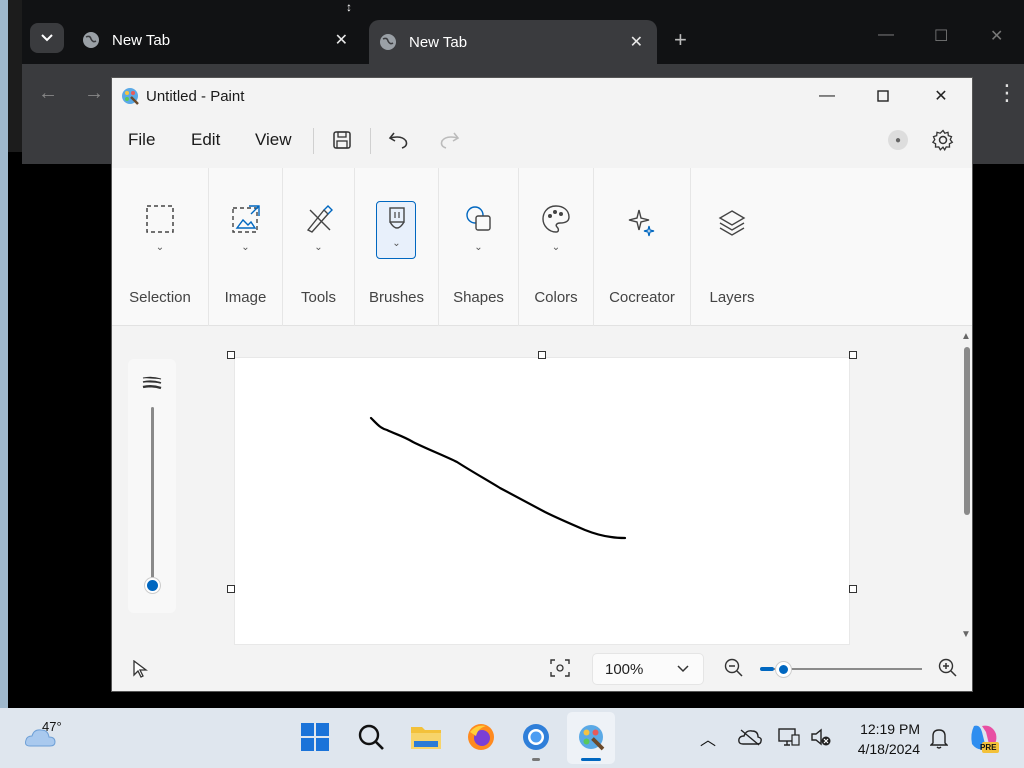 This screenshot has height=768, width=1024. I want to click on stroke-size-icon, so click(152, 383).